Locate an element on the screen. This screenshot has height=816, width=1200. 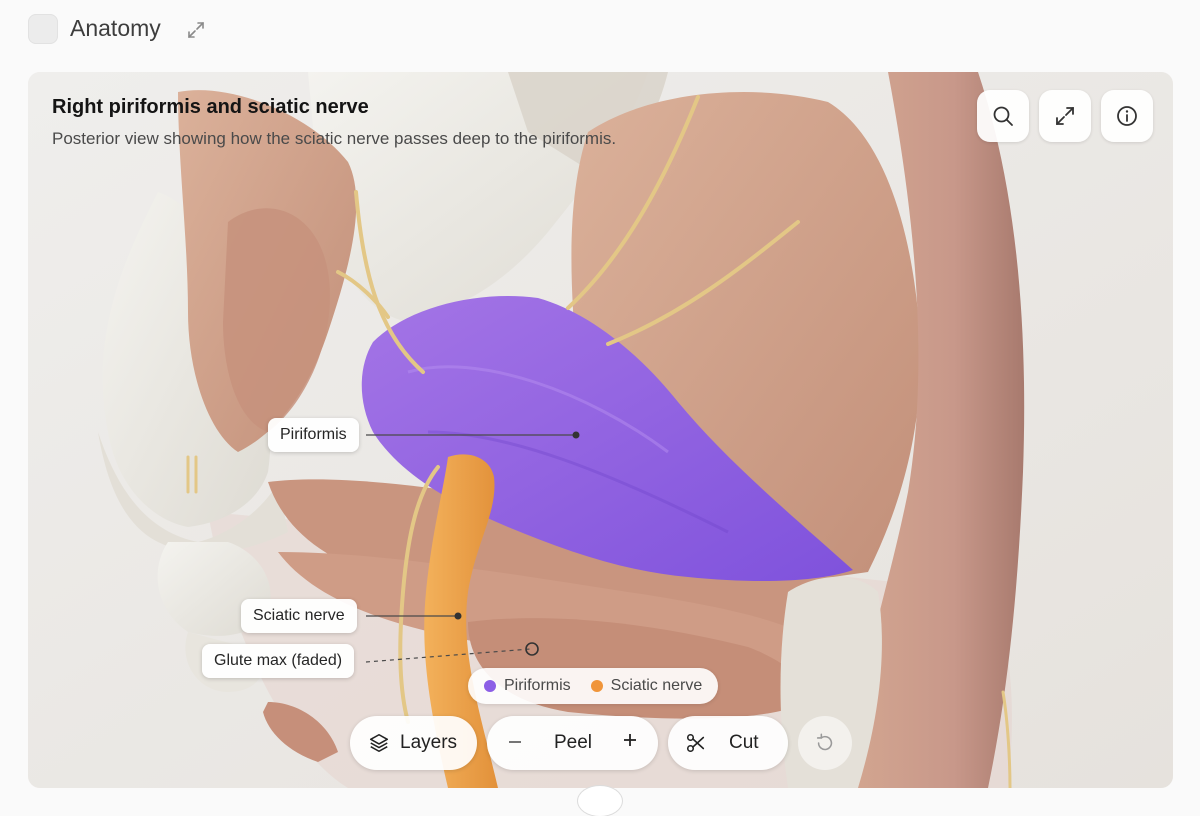
fullscreen-icon is located at coordinates (1065, 116).